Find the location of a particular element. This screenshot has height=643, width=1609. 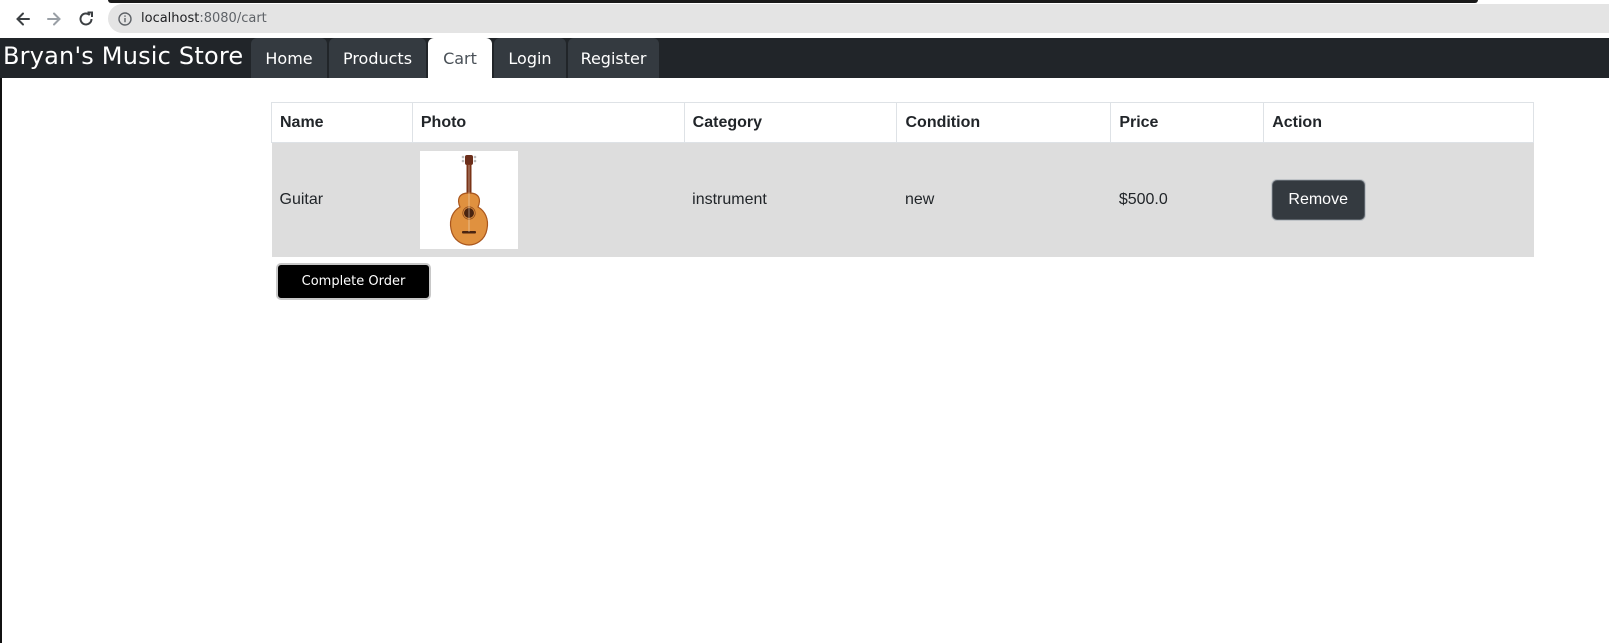

column-header-action: Action is located at coordinates (1398, 122).